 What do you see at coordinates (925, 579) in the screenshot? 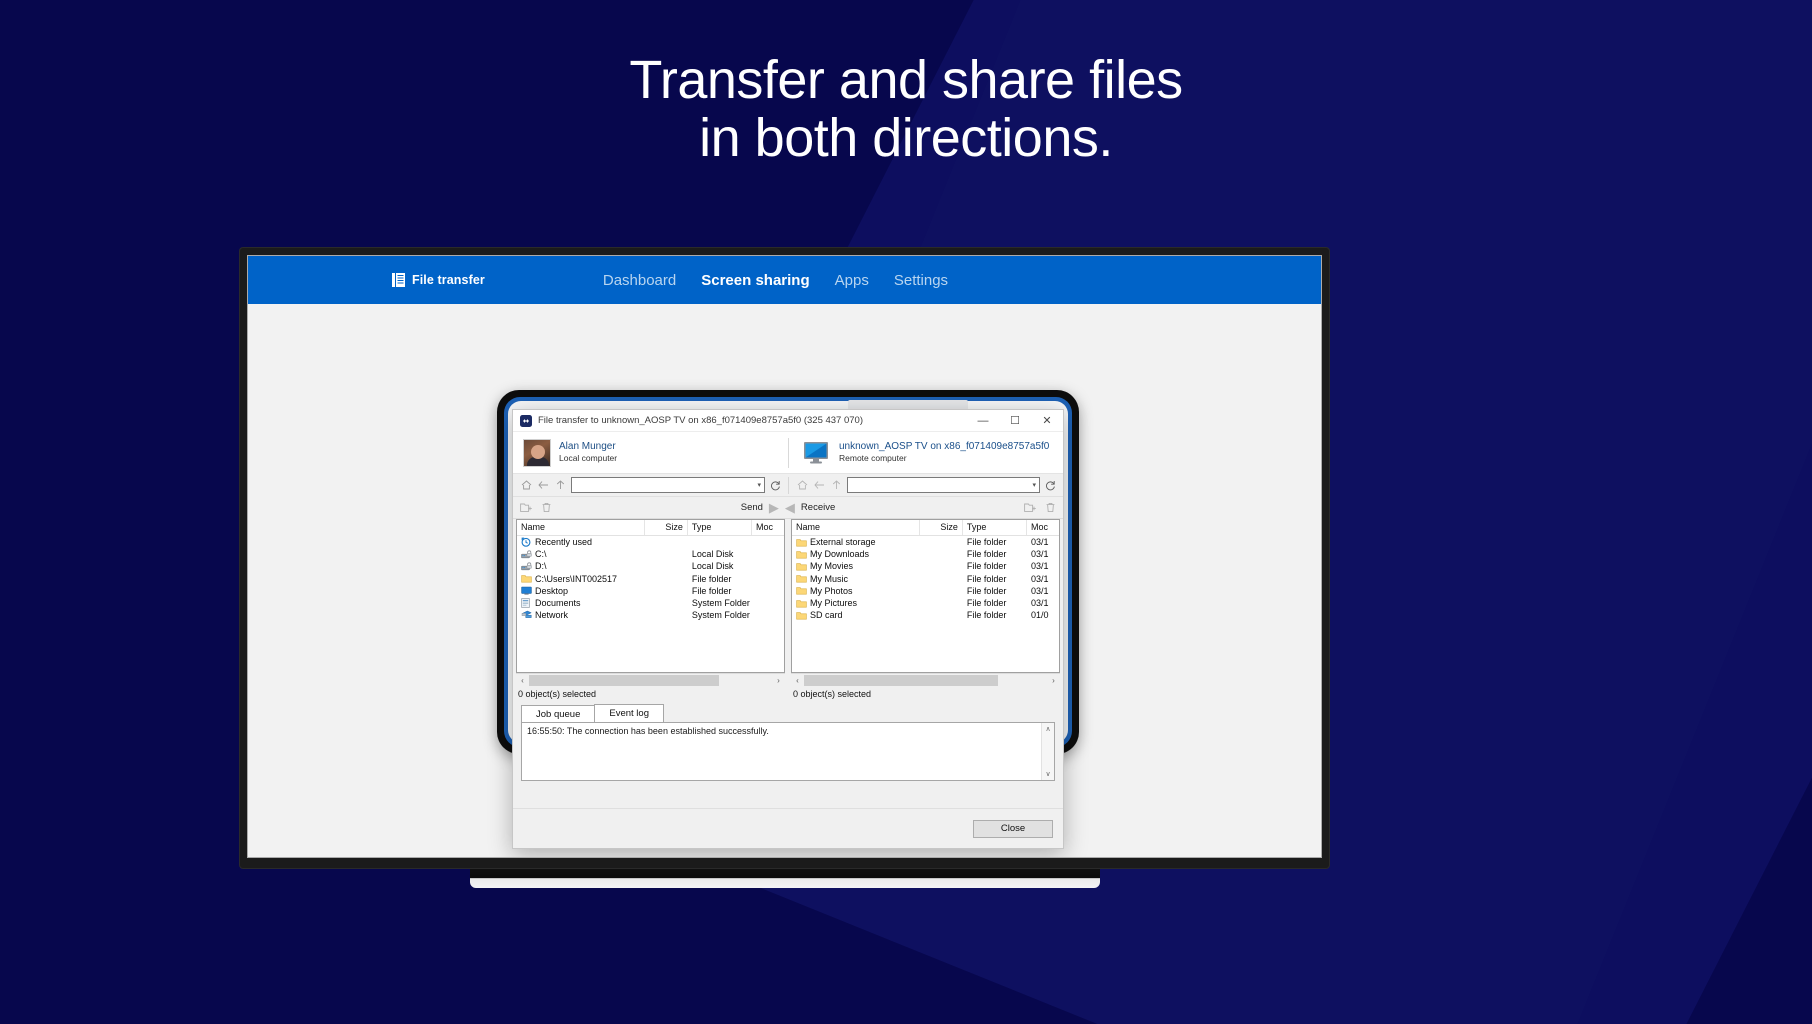
I see `table-row: My Music File folder 03/1` at bounding box center [925, 579].